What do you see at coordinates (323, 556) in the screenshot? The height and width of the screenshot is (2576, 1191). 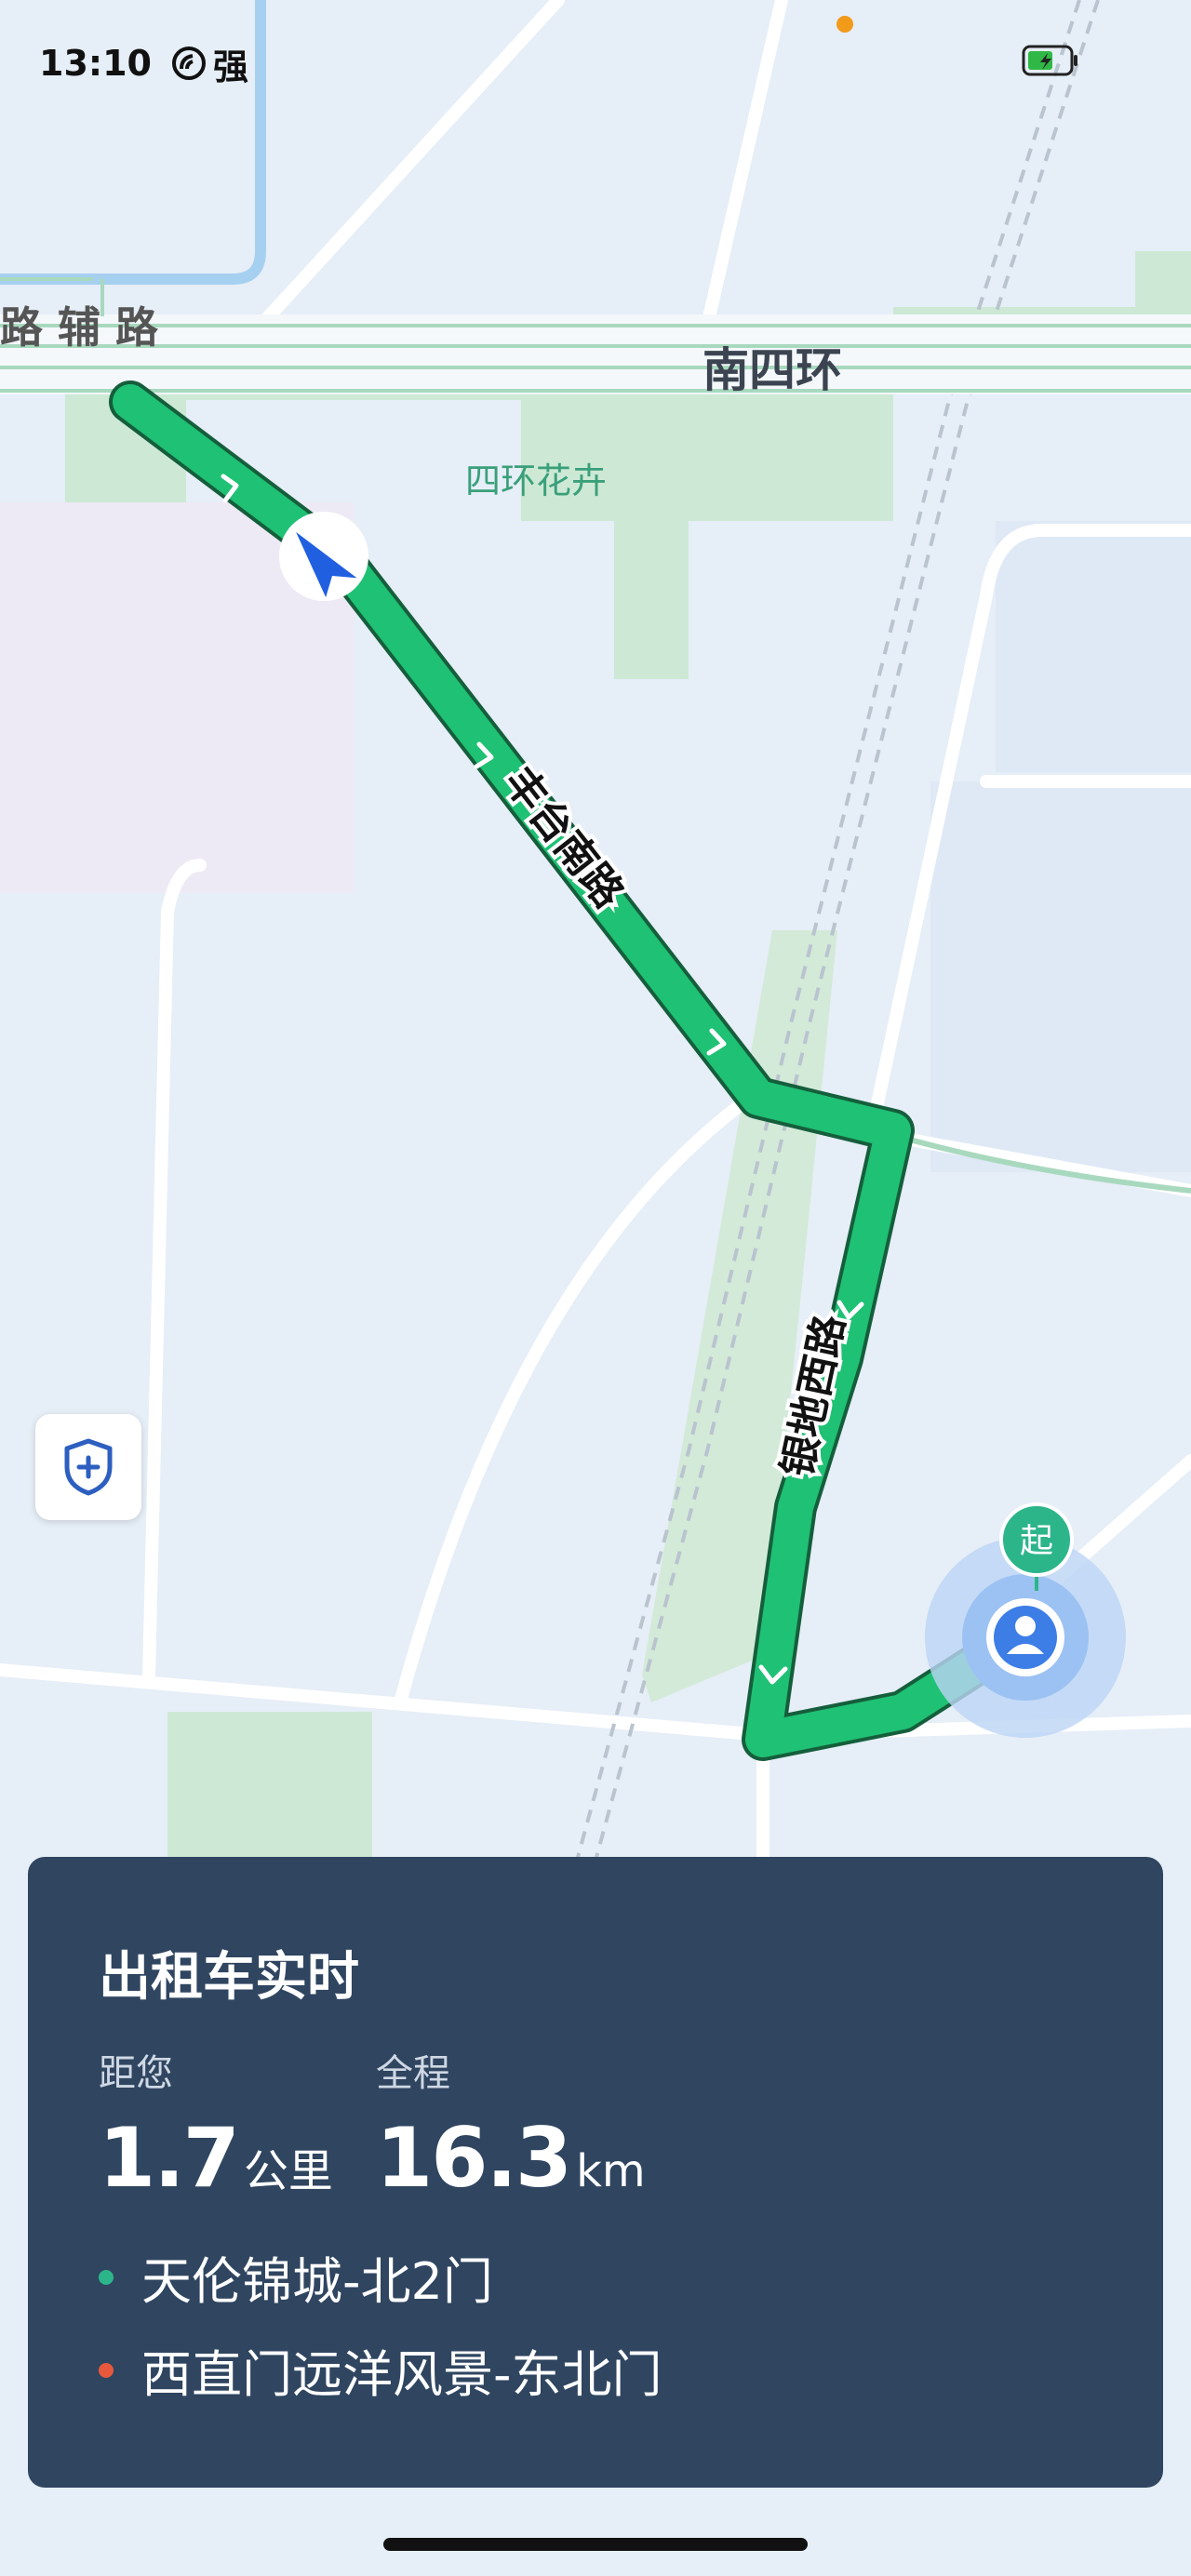 I see `nav-arrow-icon` at bounding box center [323, 556].